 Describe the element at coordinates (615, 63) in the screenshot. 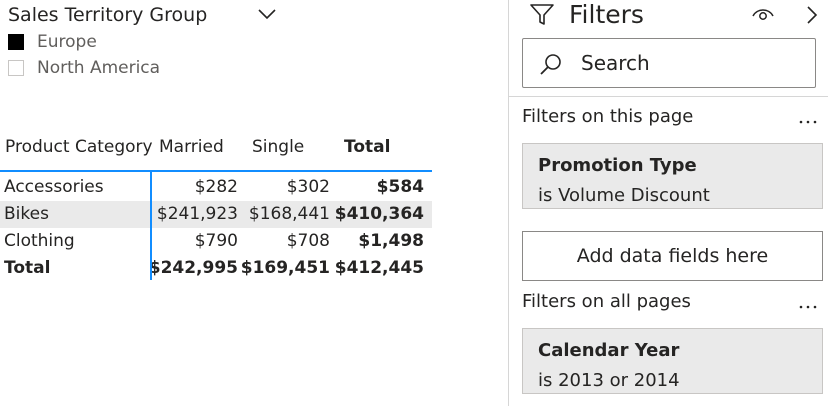

I see `search-placeholder: Search` at that location.